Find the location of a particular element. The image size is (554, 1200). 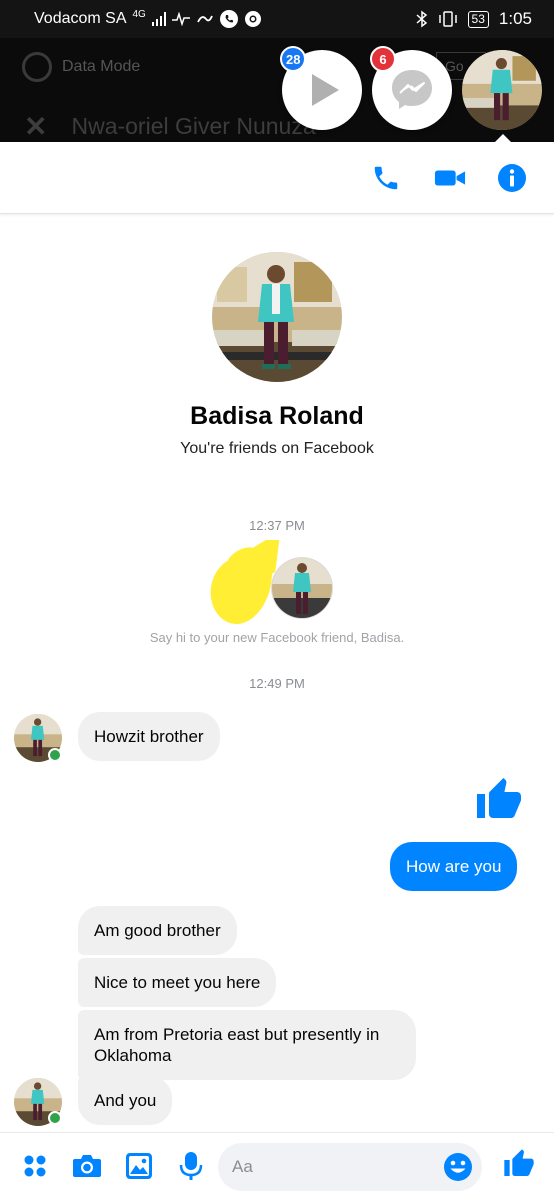

carrier-group: Vodacom SA 4G is located at coordinates (148, 18).